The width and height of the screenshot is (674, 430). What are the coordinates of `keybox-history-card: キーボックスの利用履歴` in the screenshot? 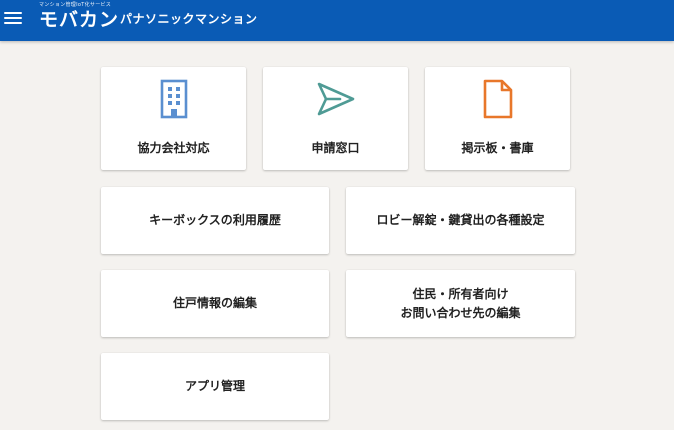 It's located at (215, 220).